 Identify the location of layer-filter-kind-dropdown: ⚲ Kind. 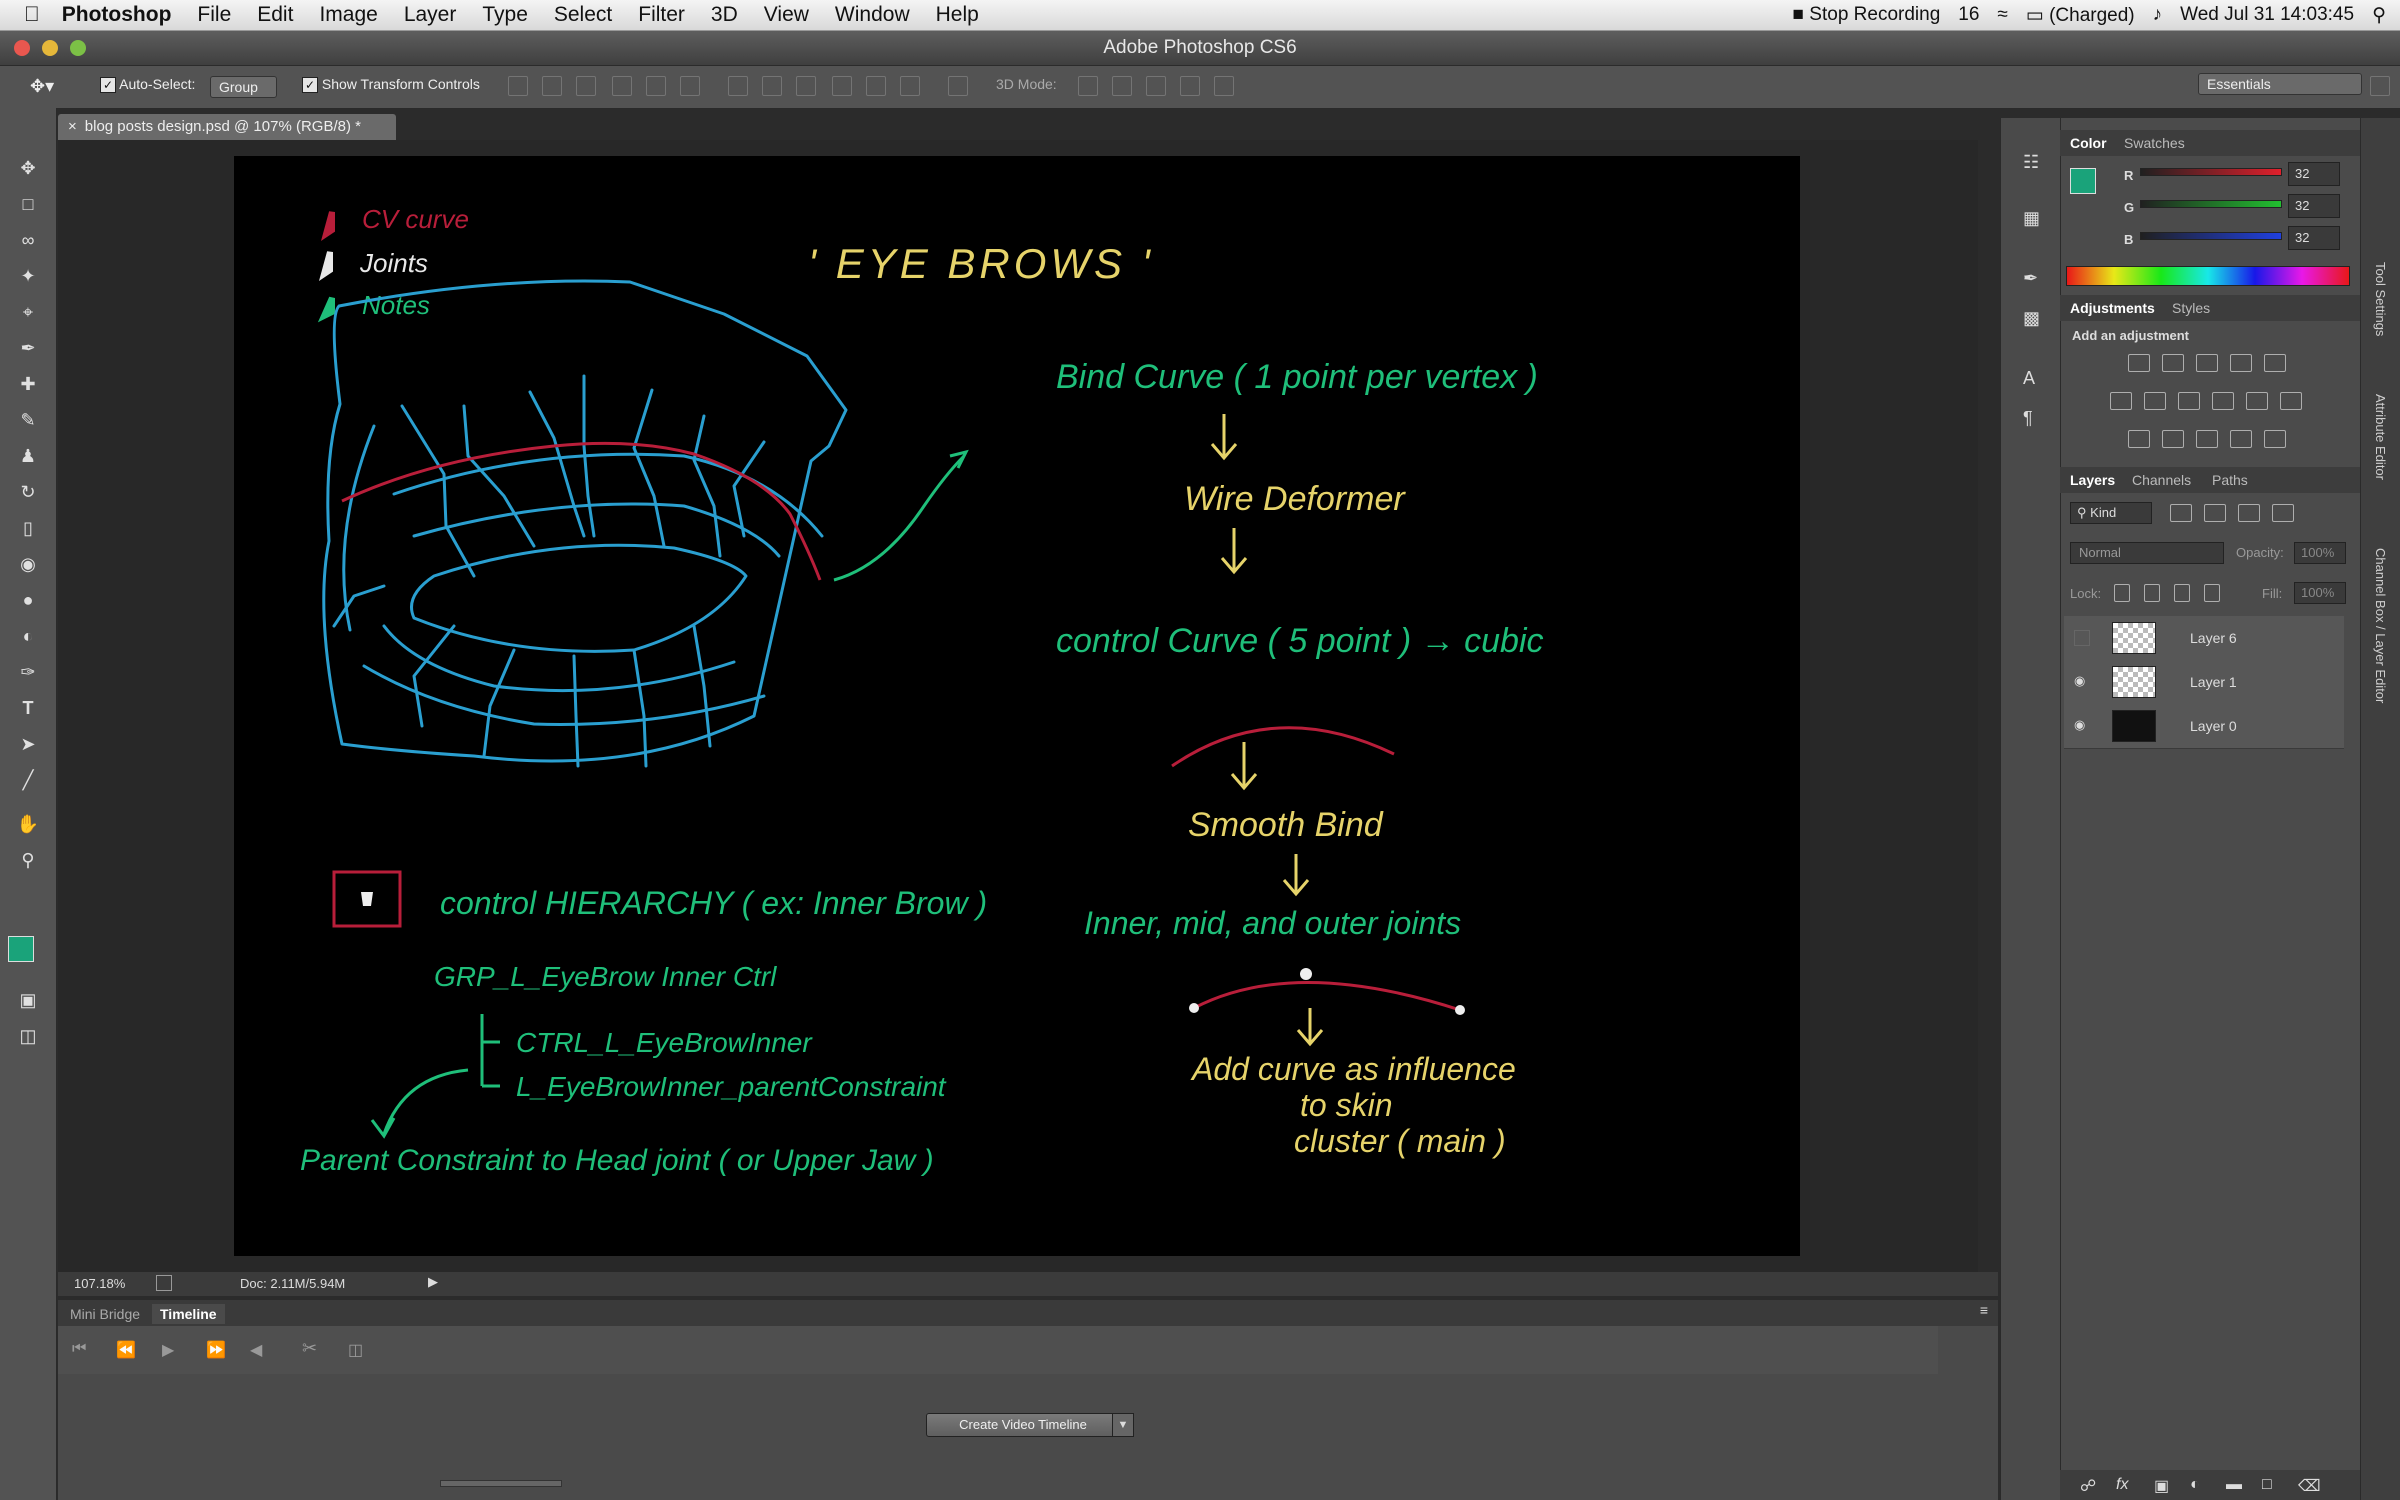
(2111, 513).